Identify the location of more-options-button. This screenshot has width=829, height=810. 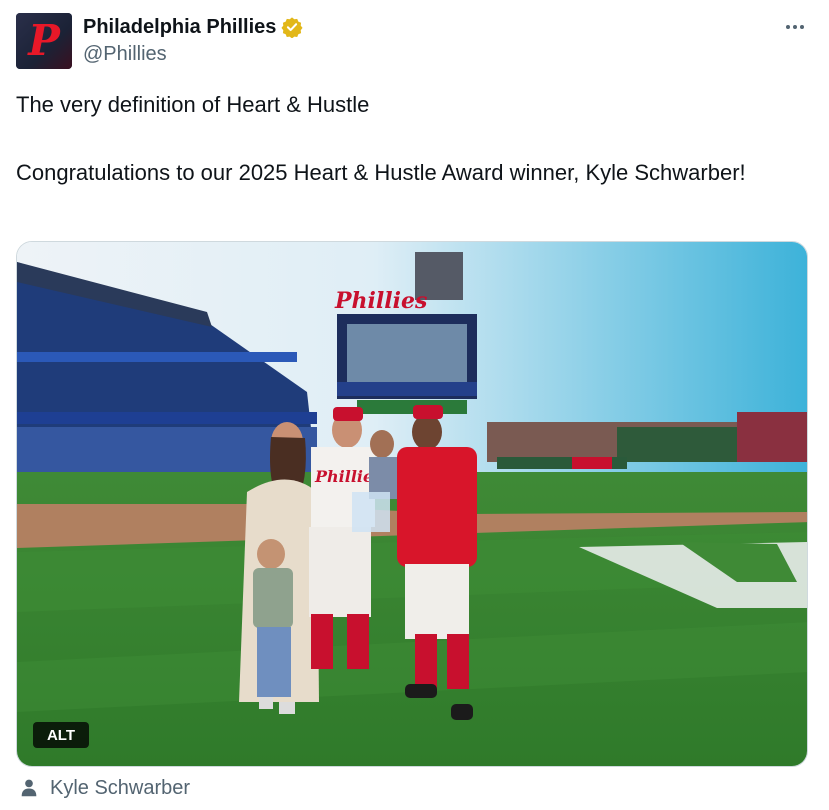
(795, 27).